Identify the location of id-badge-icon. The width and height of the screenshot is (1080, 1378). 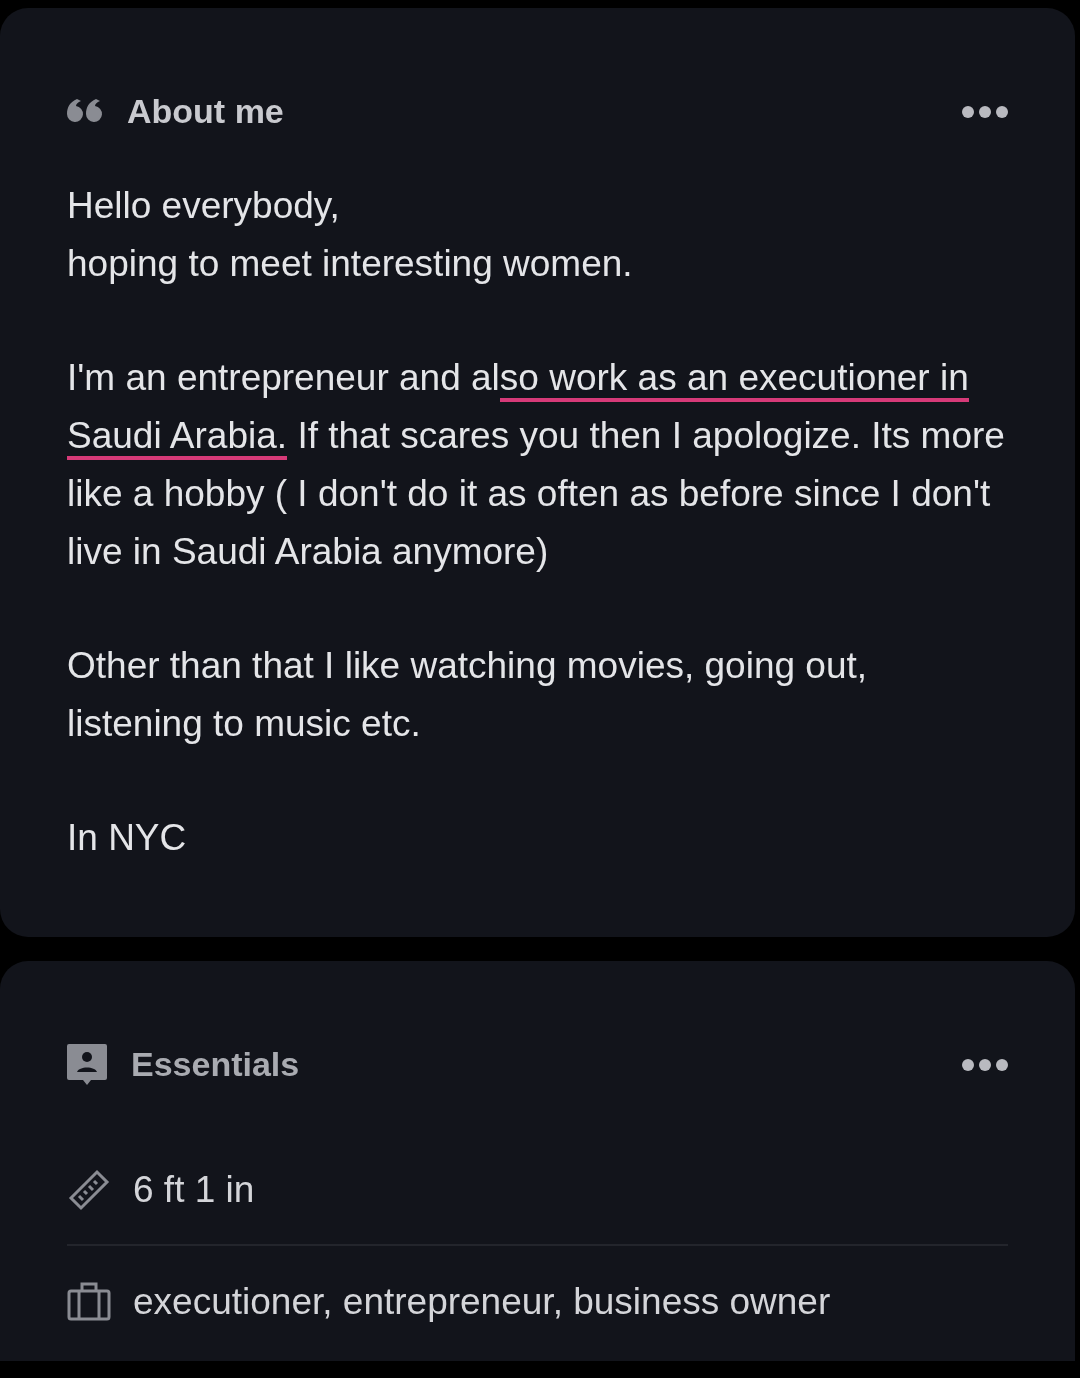
(87, 1064).